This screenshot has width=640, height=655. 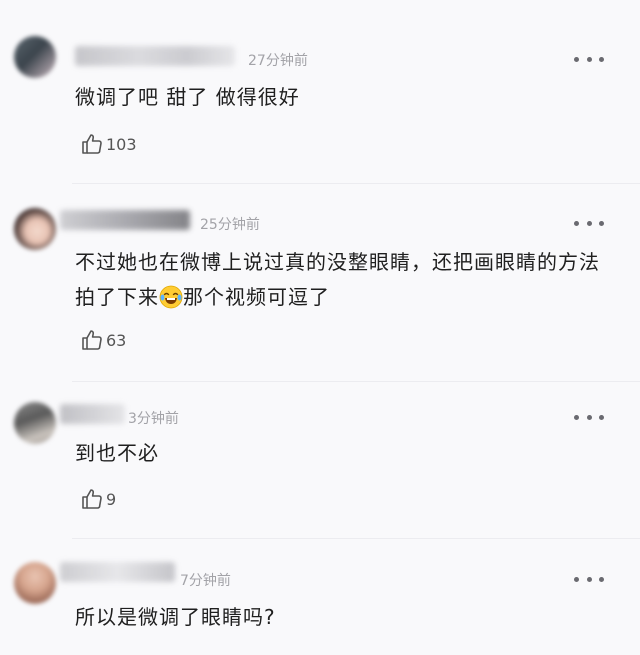 I want to click on comment-text: 不过她也在微博上说过真的没整眼睛，还把画眼睛的方法拍了下来 那个视频可逗了, so click(x=347, y=280).